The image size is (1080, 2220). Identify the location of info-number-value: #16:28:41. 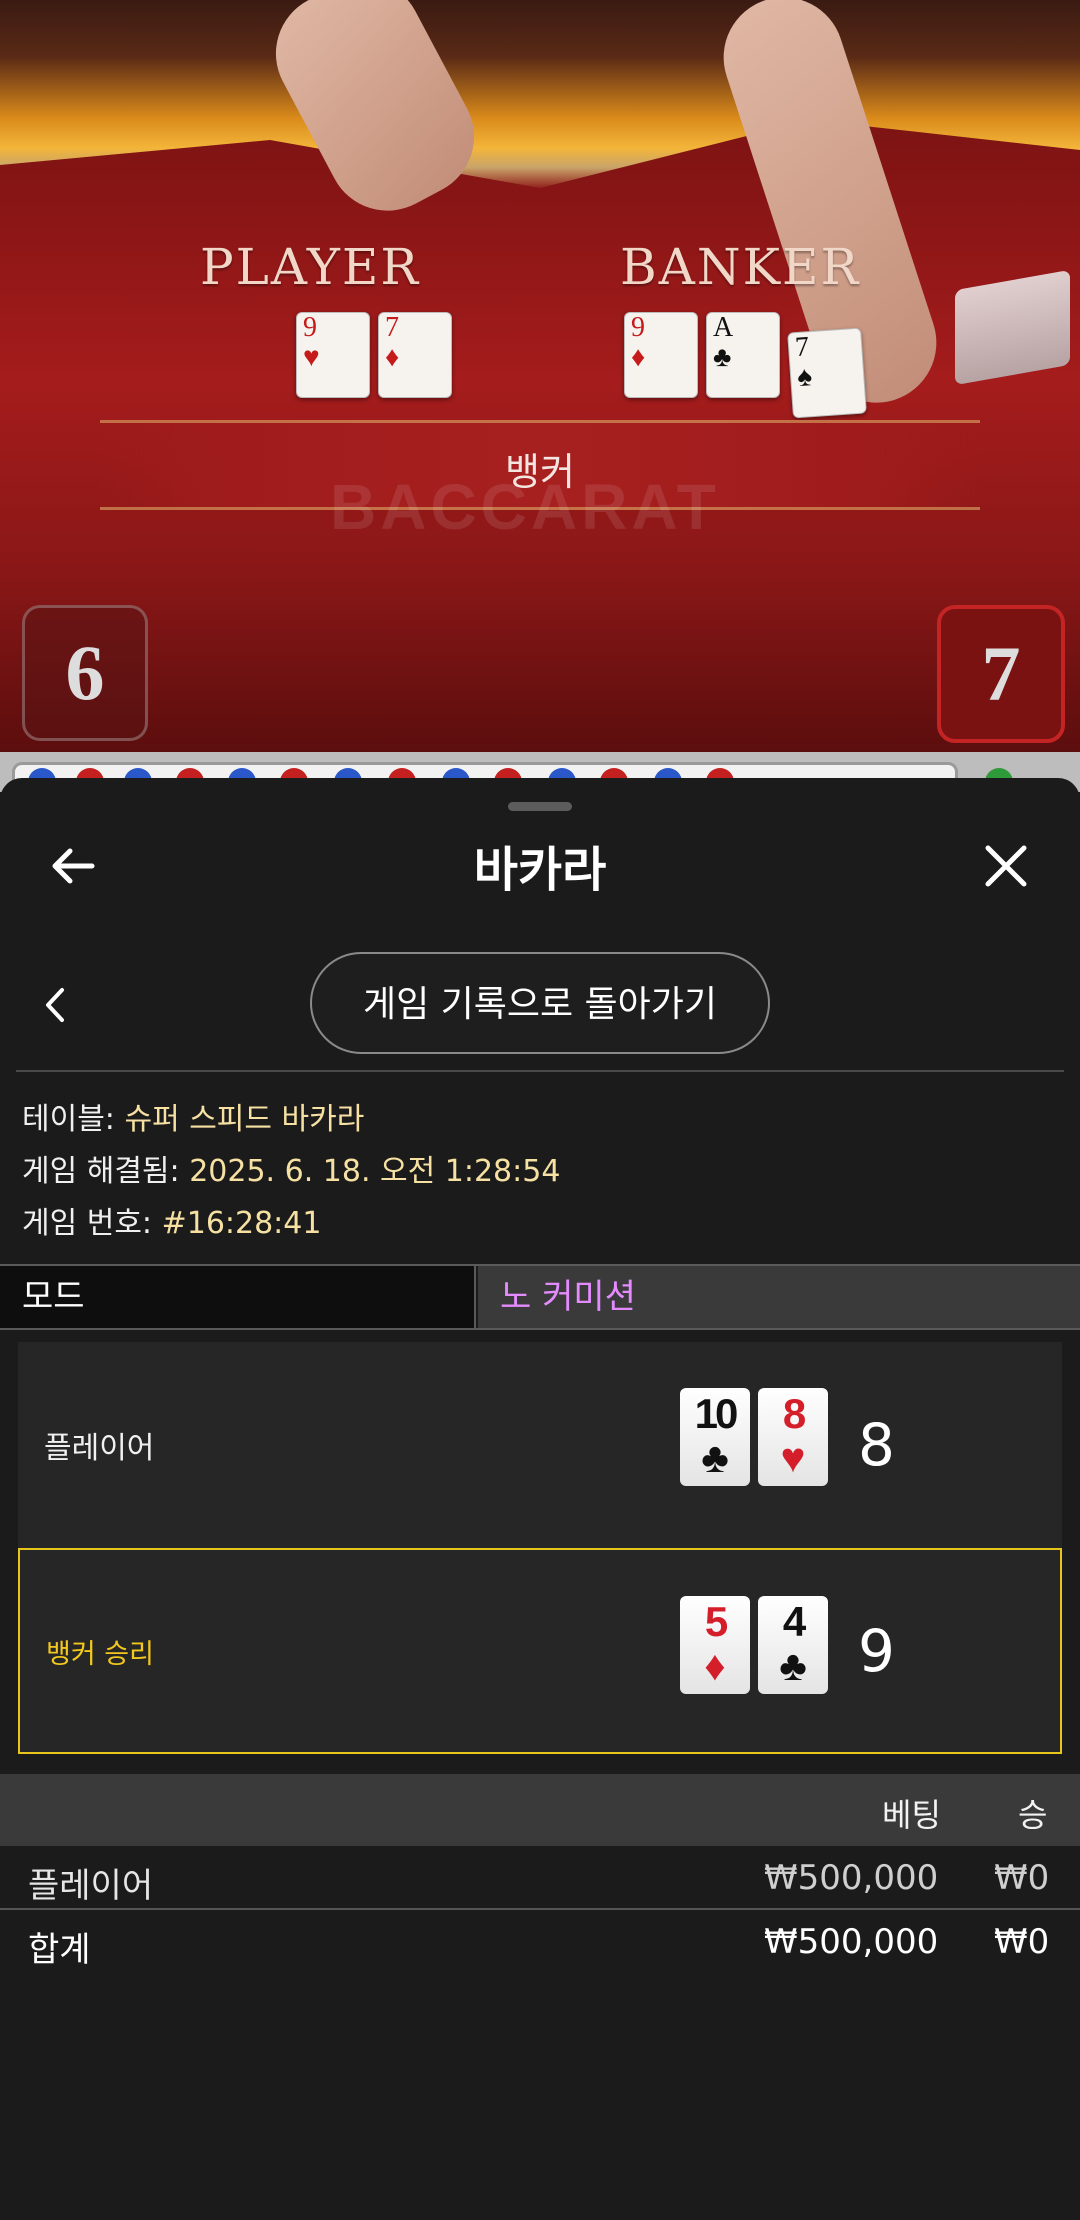
(241, 1223).